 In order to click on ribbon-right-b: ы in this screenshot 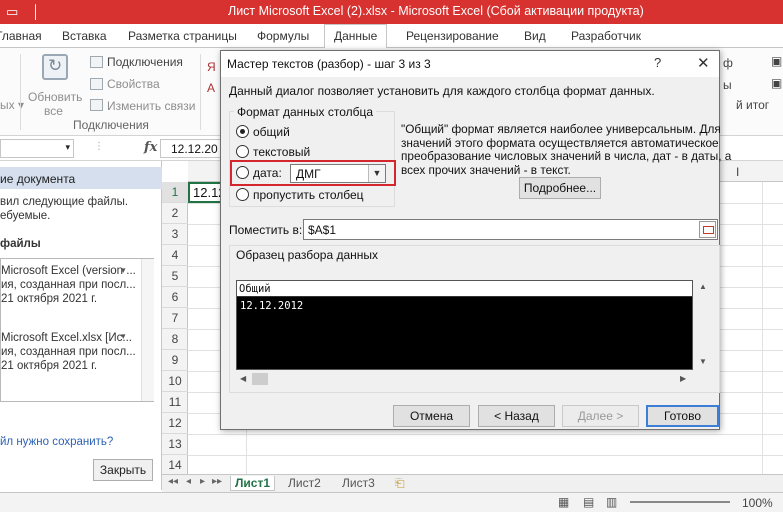, I will do `click(727, 85)`.